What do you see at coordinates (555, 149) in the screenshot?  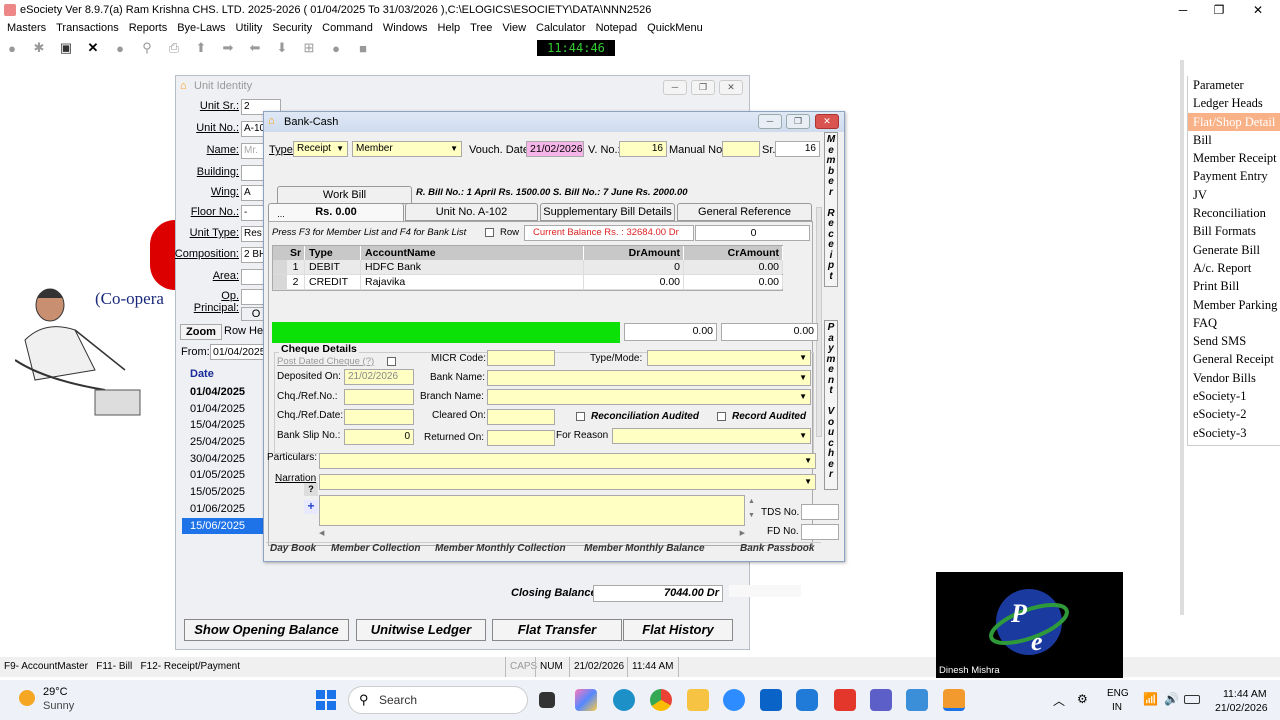 I see `vouch-date-input: 21/02/2026` at bounding box center [555, 149].